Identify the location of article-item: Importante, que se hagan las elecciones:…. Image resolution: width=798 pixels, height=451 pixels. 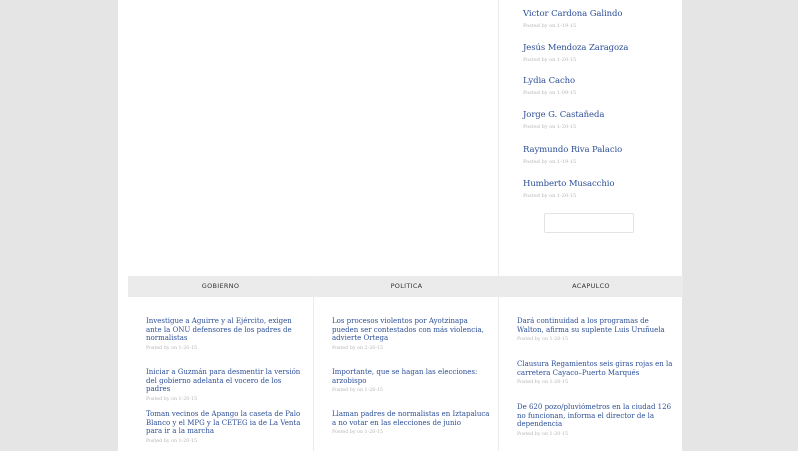
(411, 380).